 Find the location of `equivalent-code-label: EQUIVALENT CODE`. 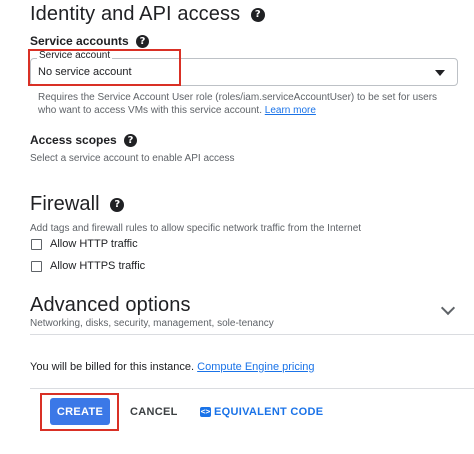

equivalent-code-label: EQUIVALENT CODE is located at coordinates (269, 412).